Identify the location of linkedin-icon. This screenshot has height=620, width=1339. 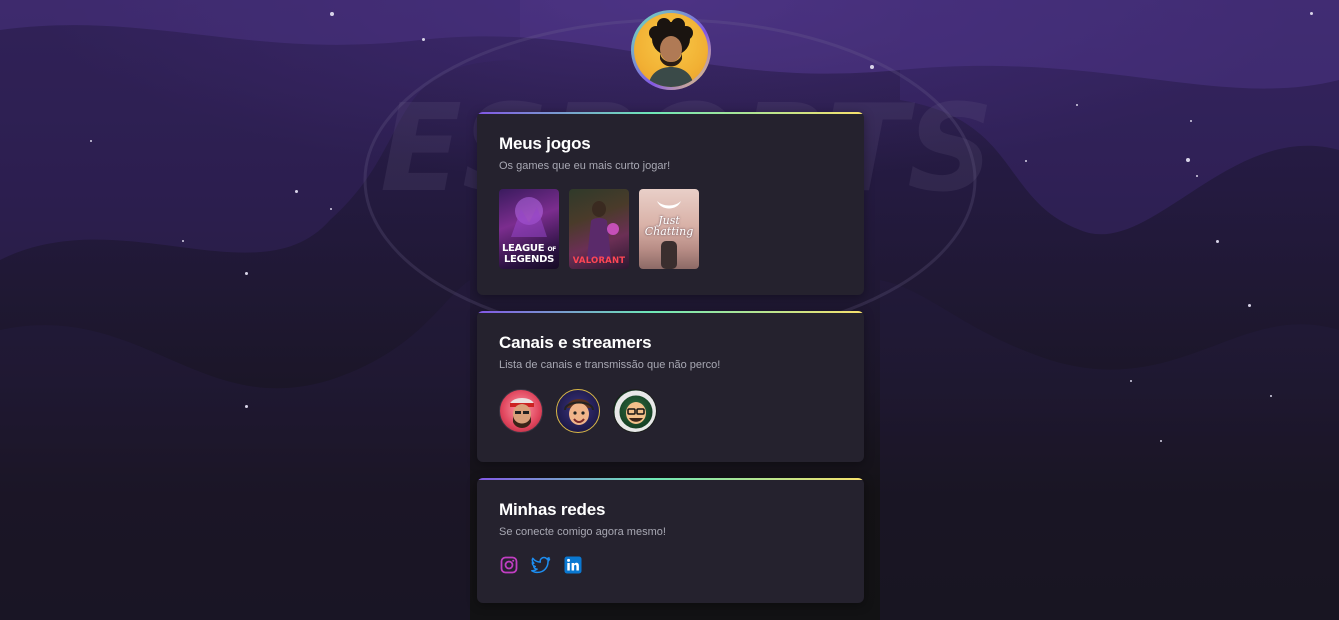
(573, 565).